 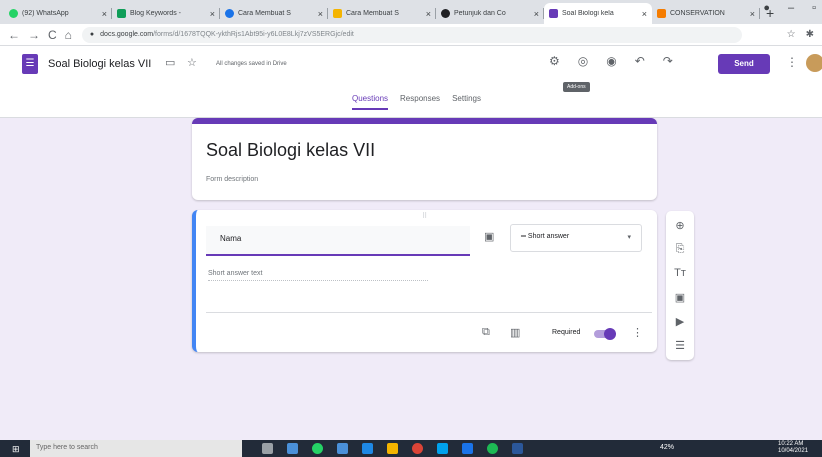 What do you see at coordinates (697, 13) in the screenshot?
I see `tab-title: CONSERVATION` at bounding box center [697, 13].